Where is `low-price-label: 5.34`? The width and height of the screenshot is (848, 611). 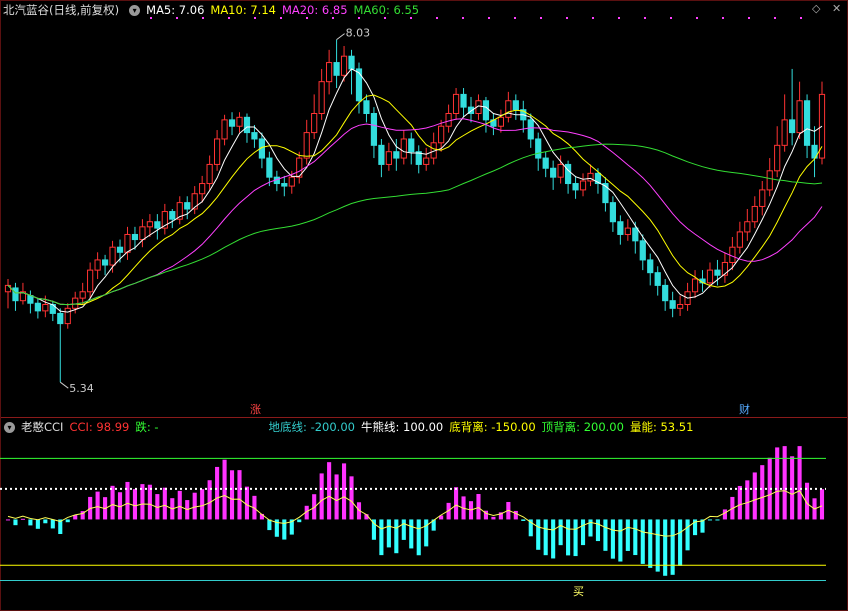 low-price-label: 5.34 is located at coordinates (81, 388).